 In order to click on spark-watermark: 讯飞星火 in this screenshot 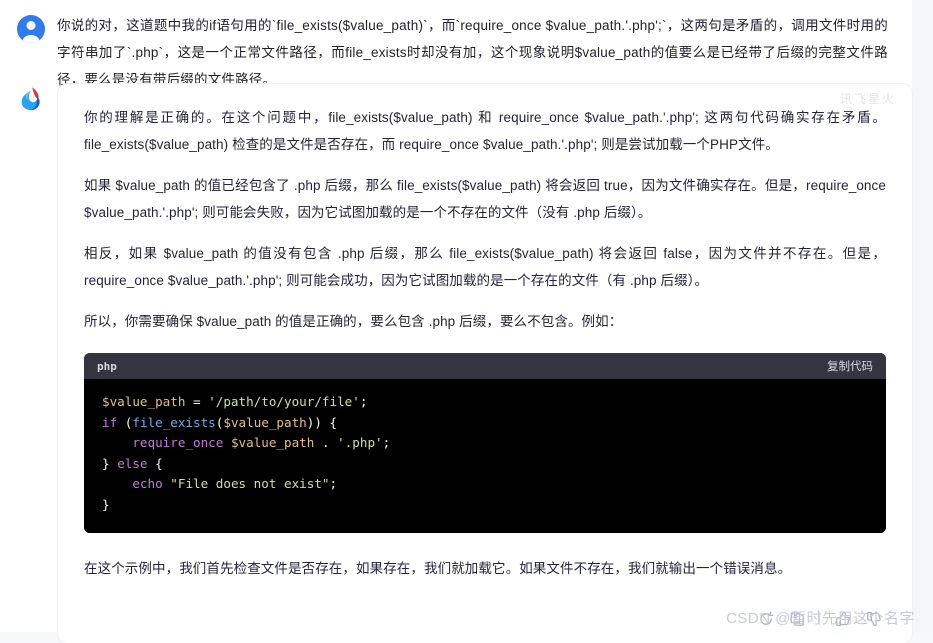, I will do `click(867, 99)`.